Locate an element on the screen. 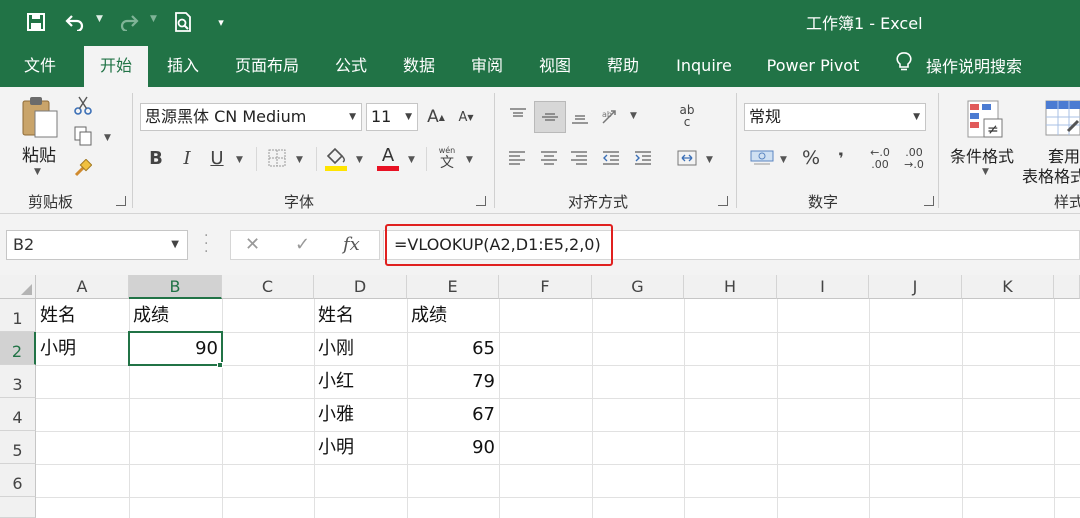  tab-data: 数据 is located at coordinates (419, 66).